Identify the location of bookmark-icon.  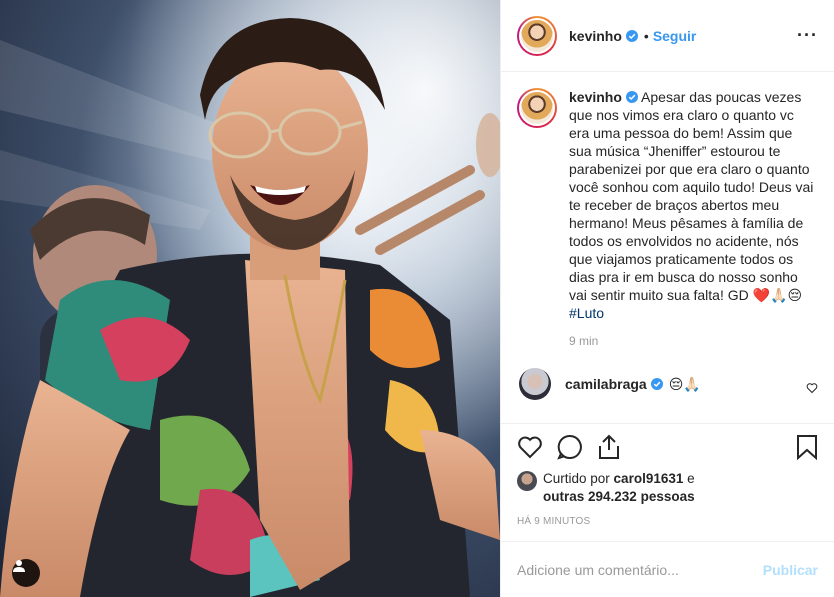
(807, 447).